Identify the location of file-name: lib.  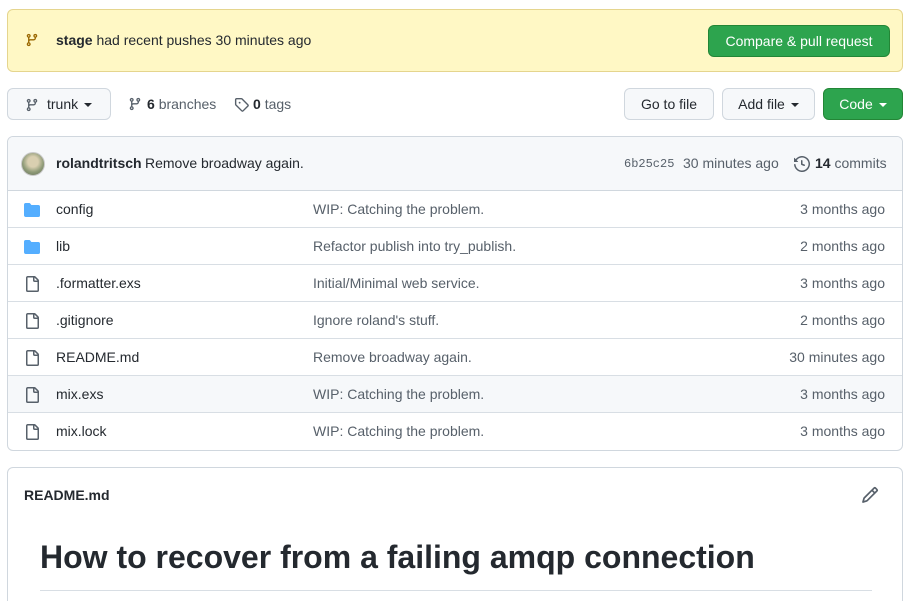
(63, 246).